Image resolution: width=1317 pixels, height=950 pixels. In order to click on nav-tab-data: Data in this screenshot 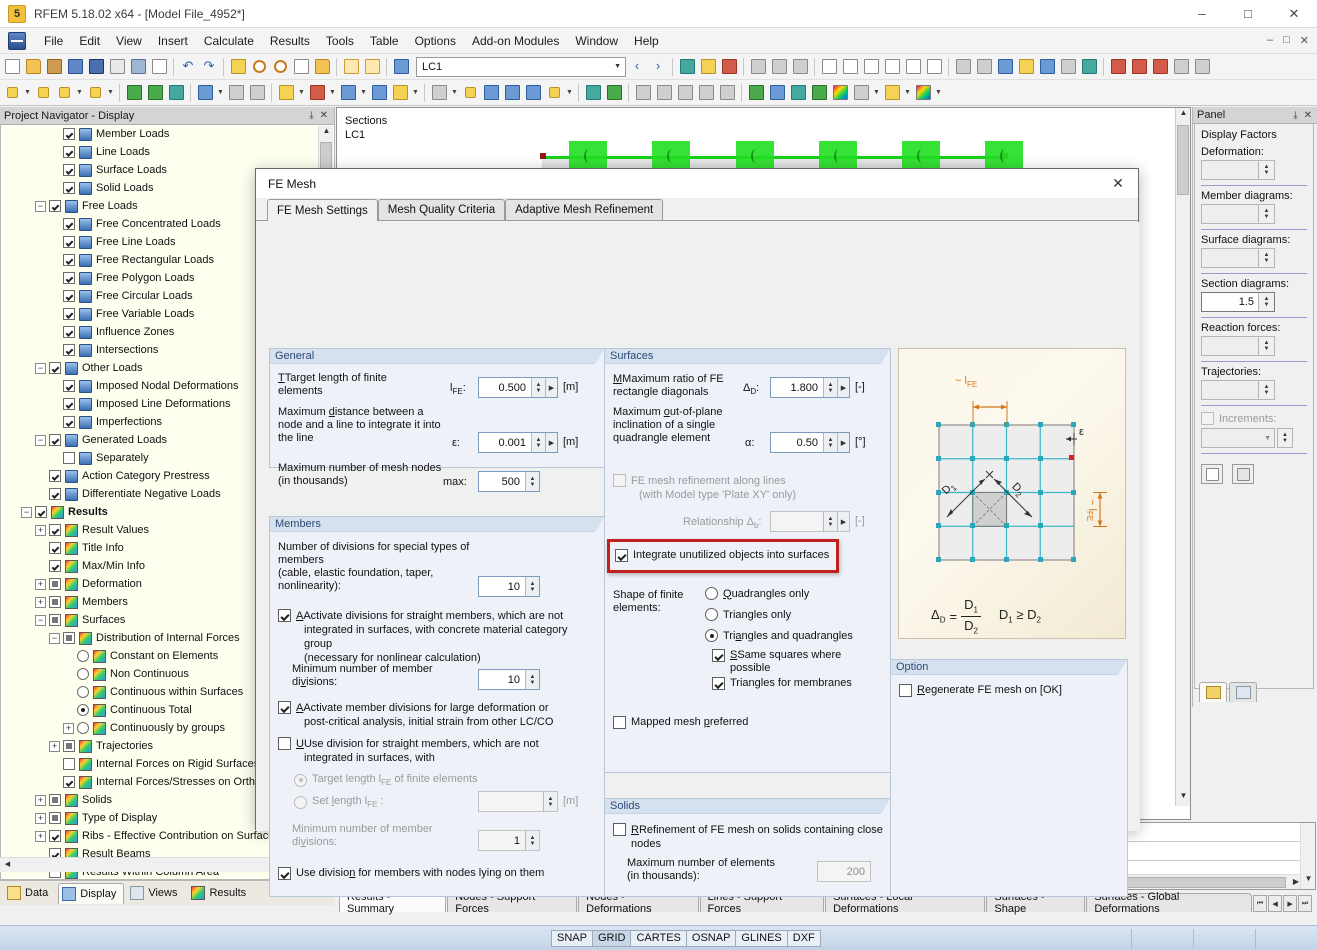, I will do `click(29, 893)`.